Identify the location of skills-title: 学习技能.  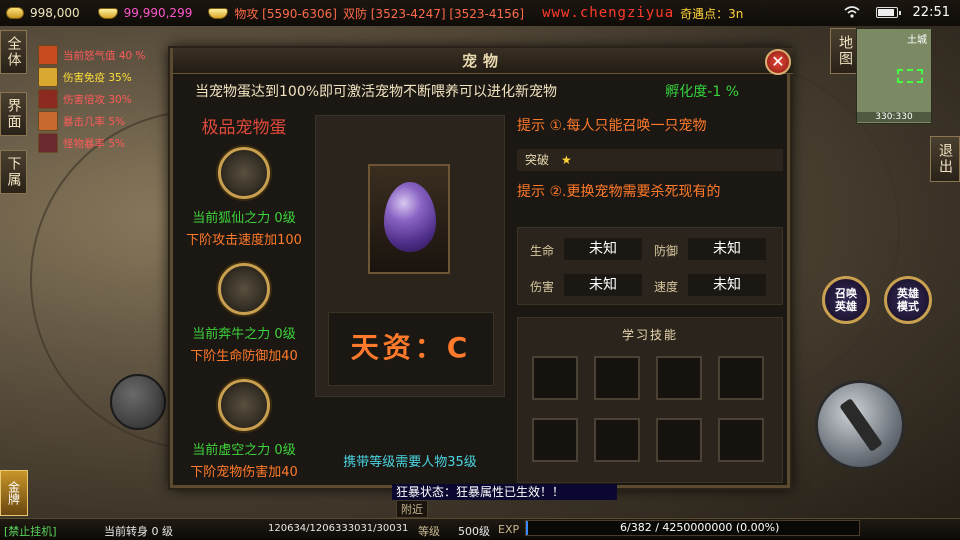
(649, 335).